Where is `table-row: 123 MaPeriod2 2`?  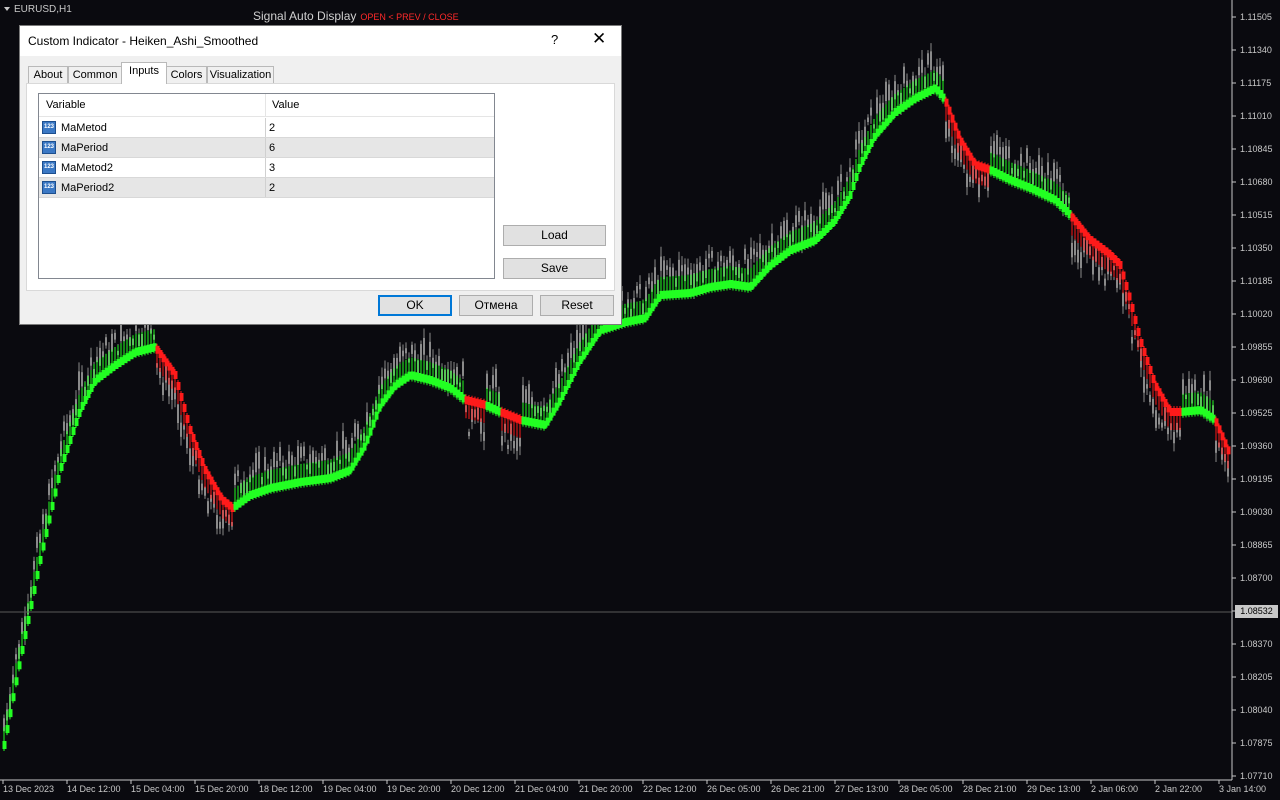 table-row: 123 MaPeriod2 2 is located at coordinates (266, 188).